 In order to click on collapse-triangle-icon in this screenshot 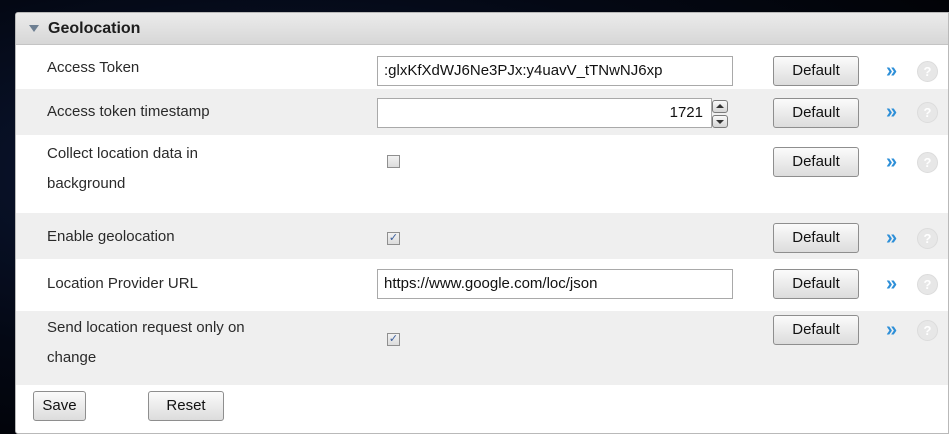, I will do `click(34, 28)`.